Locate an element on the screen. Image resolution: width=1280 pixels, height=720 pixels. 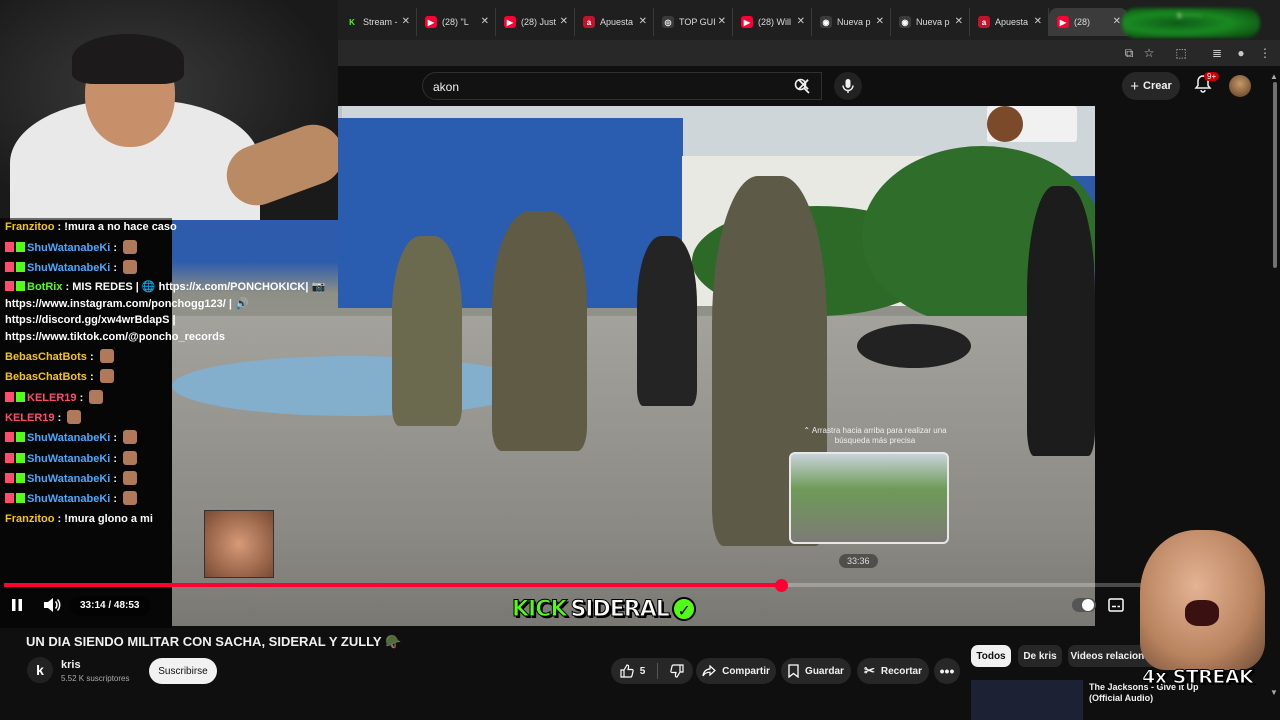
laughing-face-mouth is located at coordinates (1202, 613).